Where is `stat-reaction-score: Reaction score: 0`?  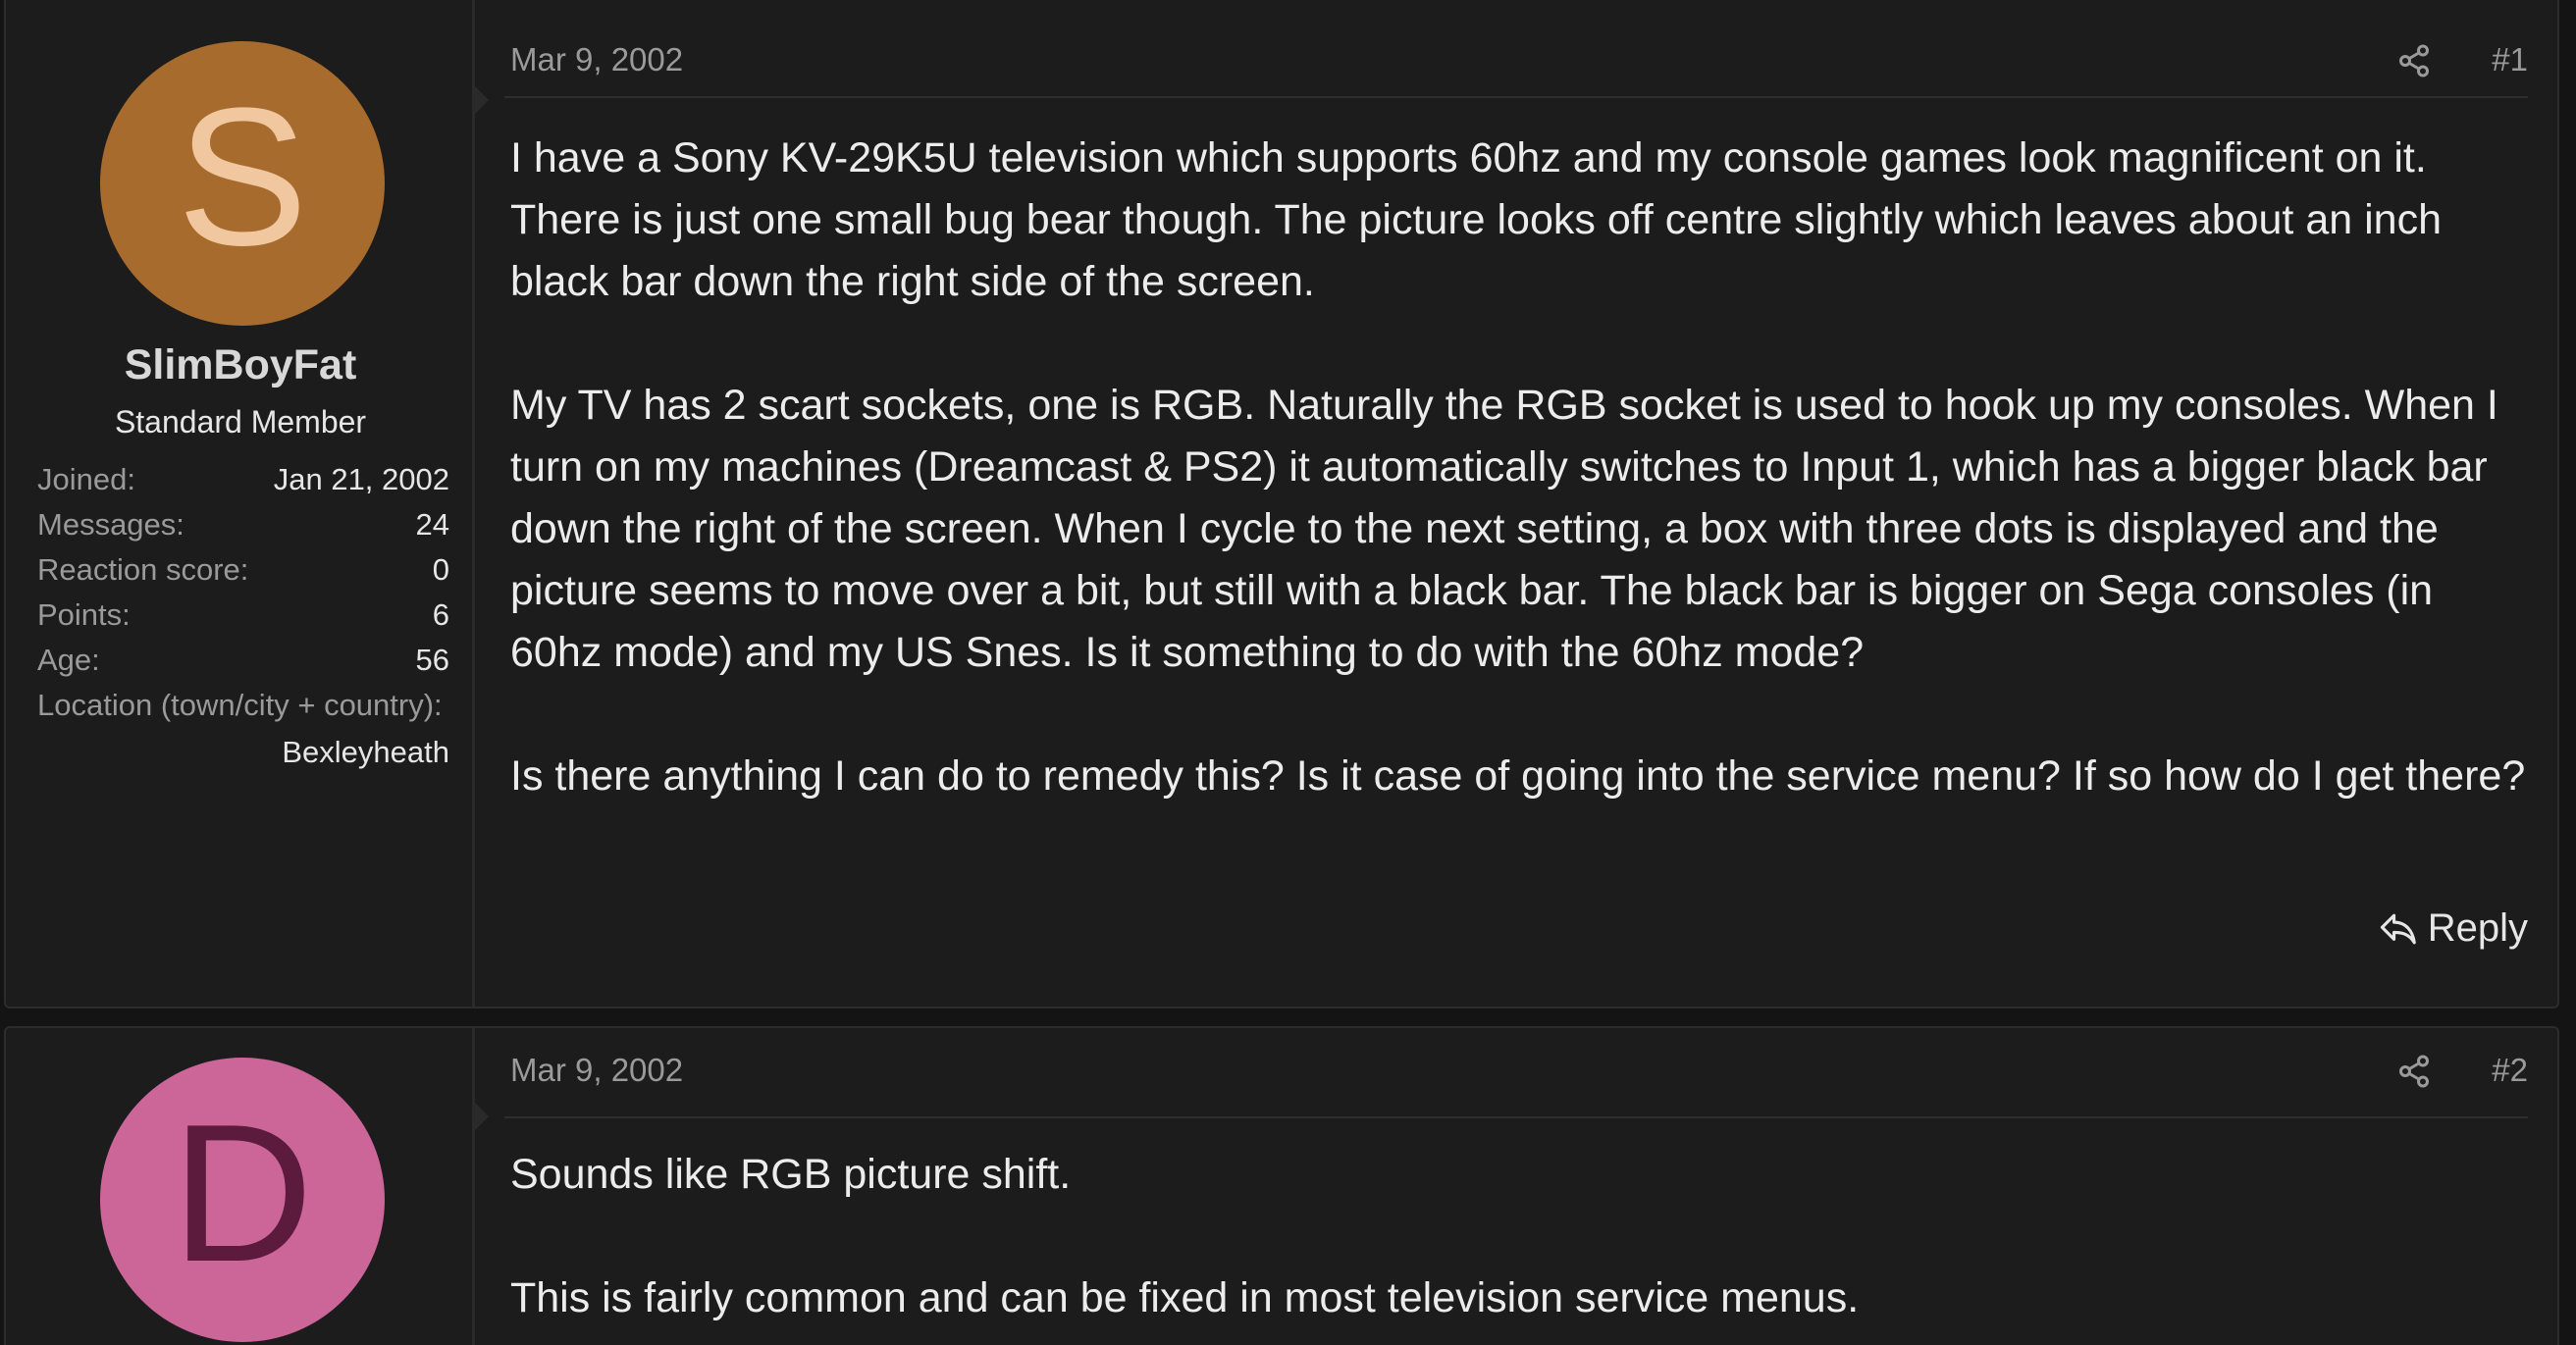
stat-reaction-score: Reaction score: 0 is located at coordinates (243, 570).